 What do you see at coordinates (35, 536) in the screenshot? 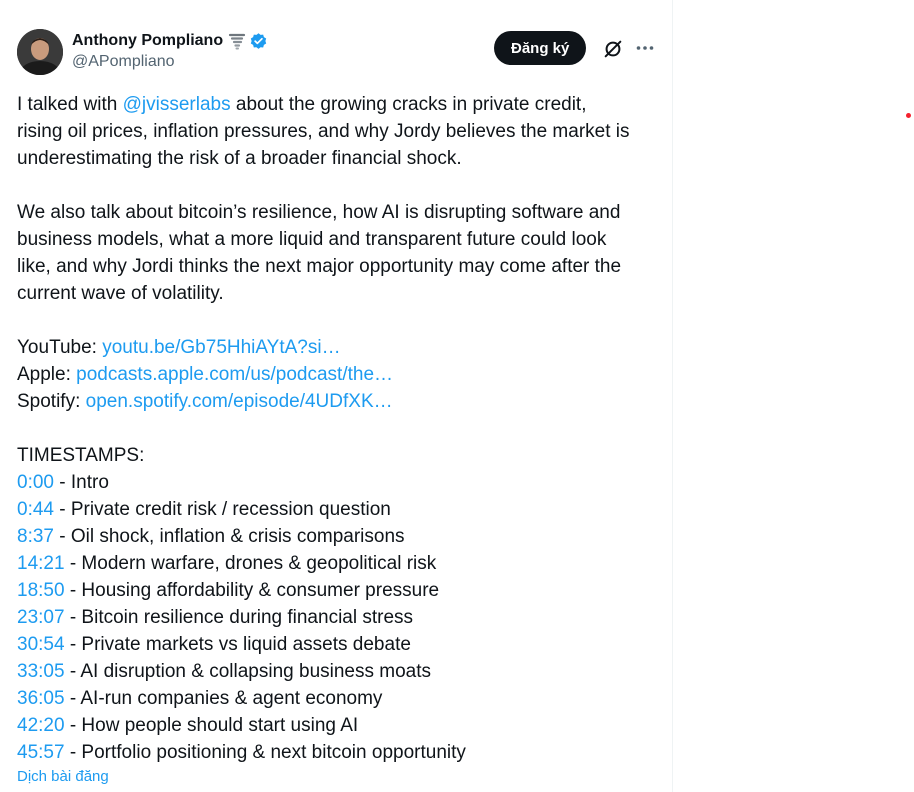
I see `timestamp-link: 8:37` at bounding box center [35, 536].